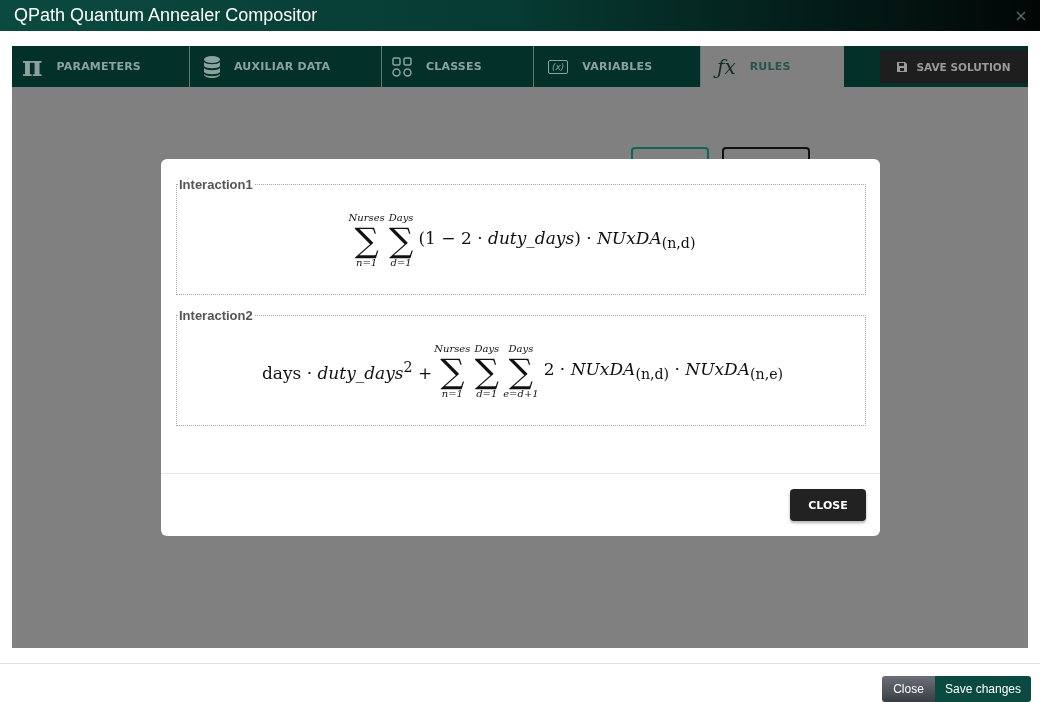  Describe the element at coordinates (166, 15) in the screenshot. I see `window-title: QPath Quantum Annealer Compositor` at that location.